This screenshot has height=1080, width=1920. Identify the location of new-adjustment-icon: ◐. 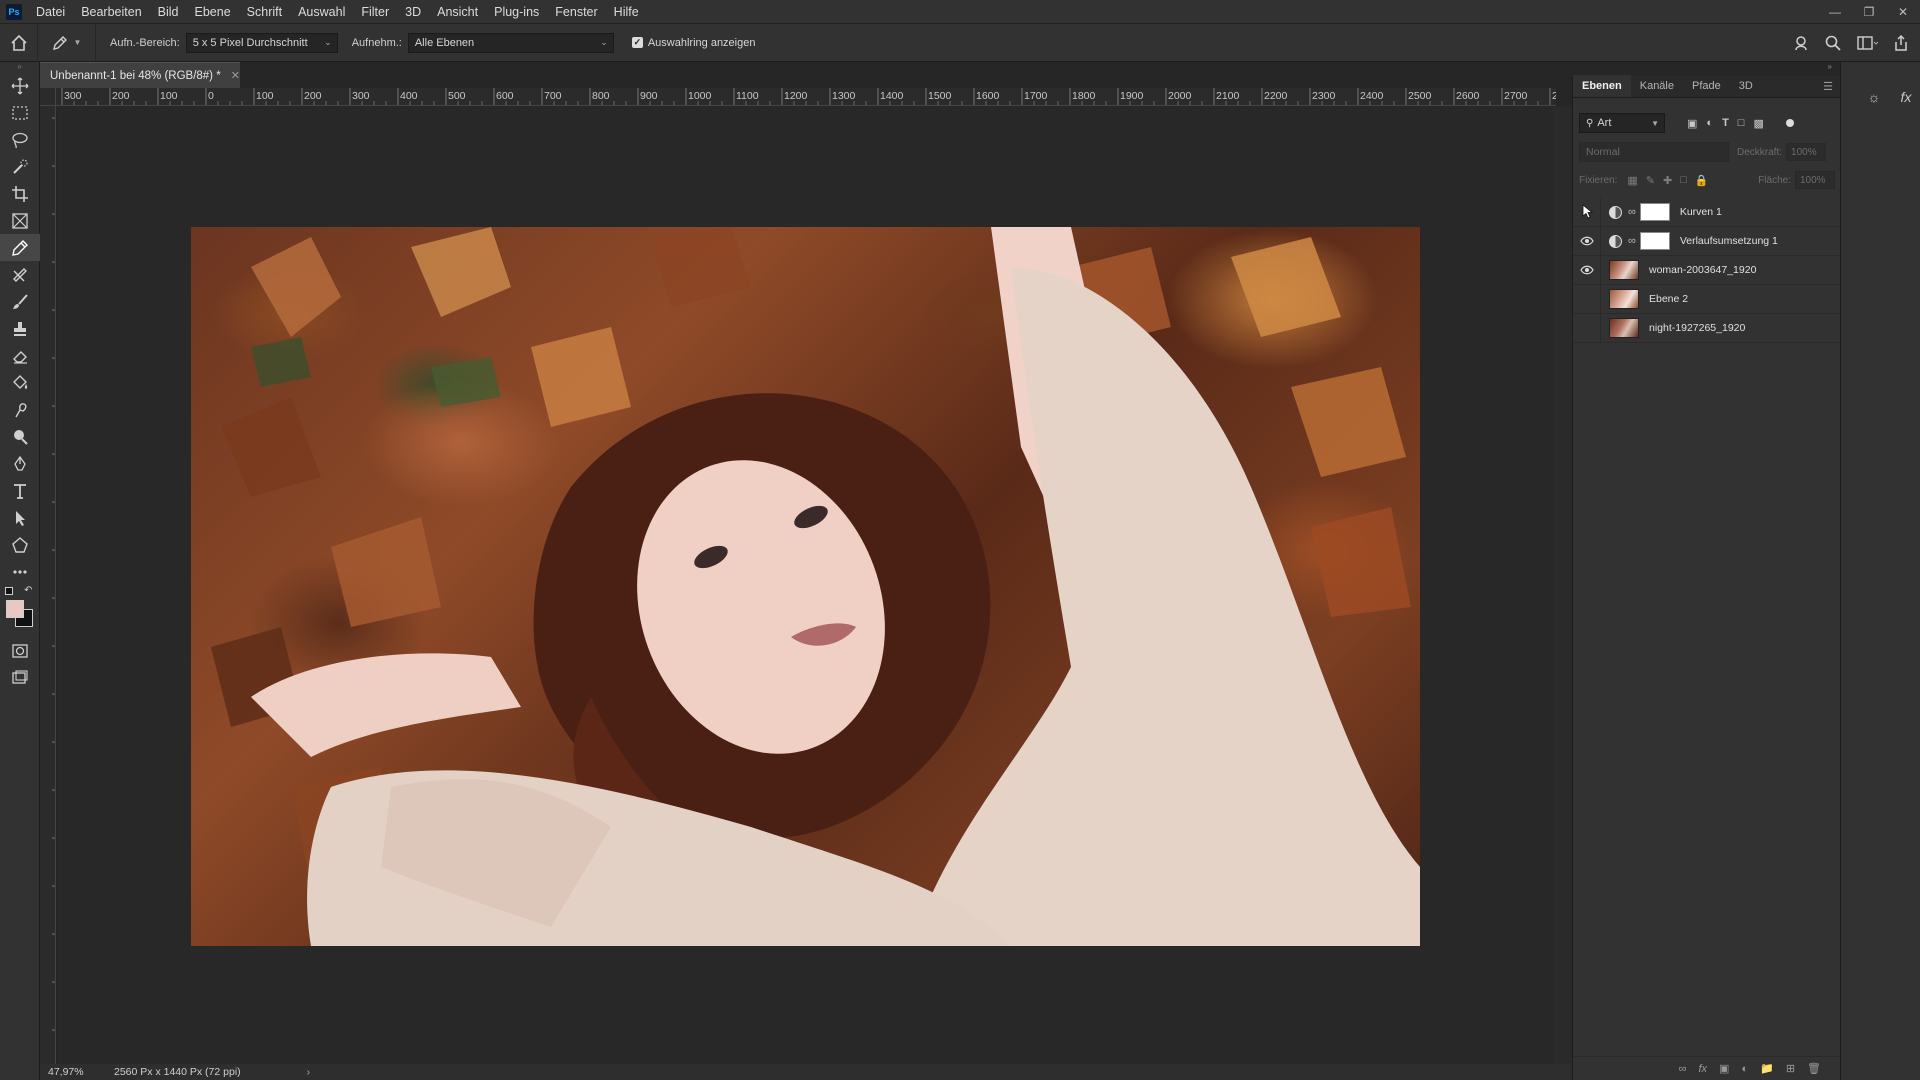
(1744, 1069).